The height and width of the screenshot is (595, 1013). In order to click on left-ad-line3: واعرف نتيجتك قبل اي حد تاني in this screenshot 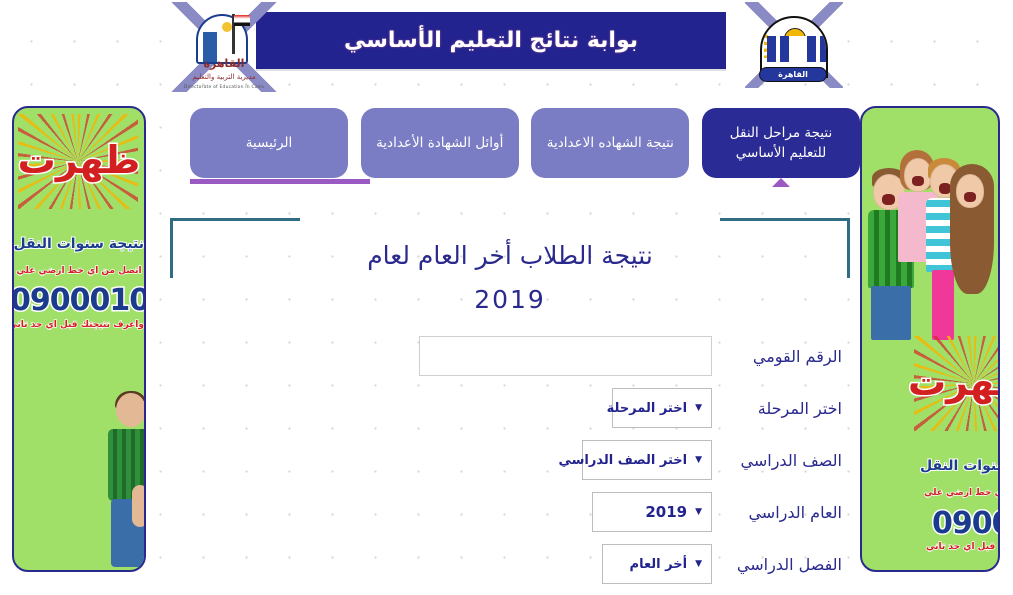, I will do `click(78, 324)`.